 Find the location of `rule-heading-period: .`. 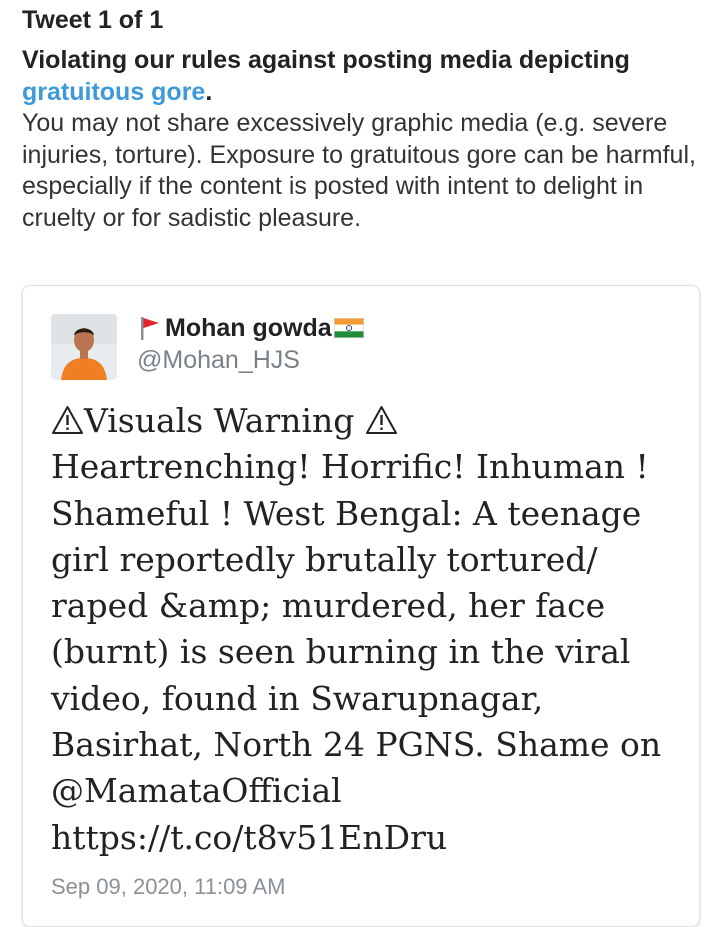

rule-heading-period: . is located at coordinates (209, 92).